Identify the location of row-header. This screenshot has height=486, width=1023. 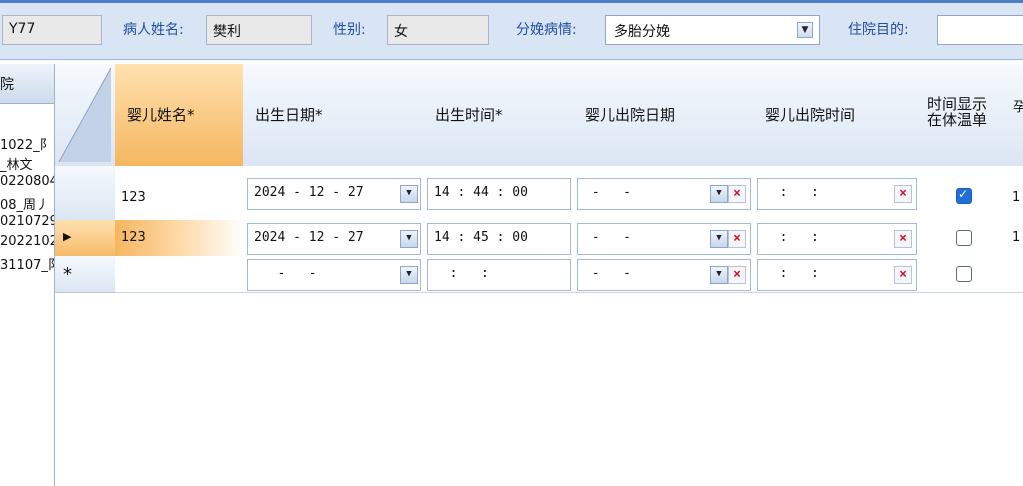
(85, 193).